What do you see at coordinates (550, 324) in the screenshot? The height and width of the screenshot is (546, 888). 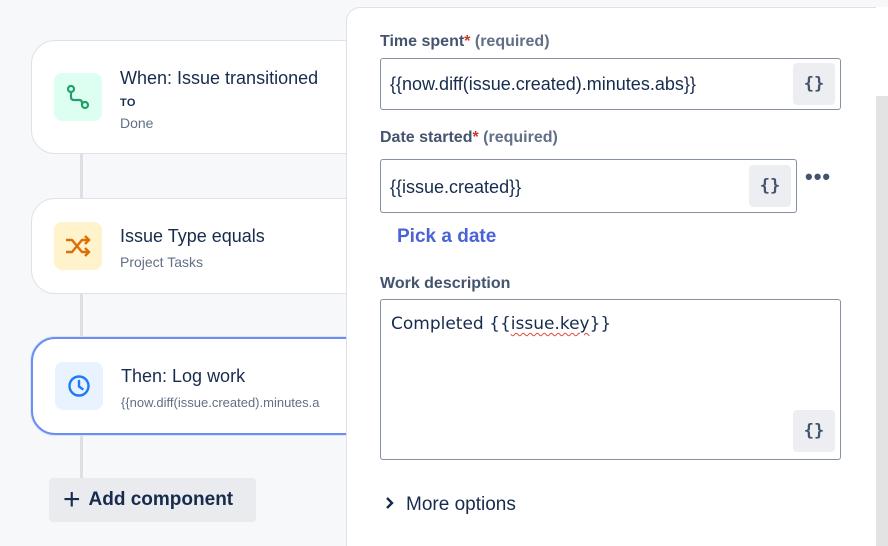 I see `spellcheck-underline: issue.key` at bounding box center [550, 324].